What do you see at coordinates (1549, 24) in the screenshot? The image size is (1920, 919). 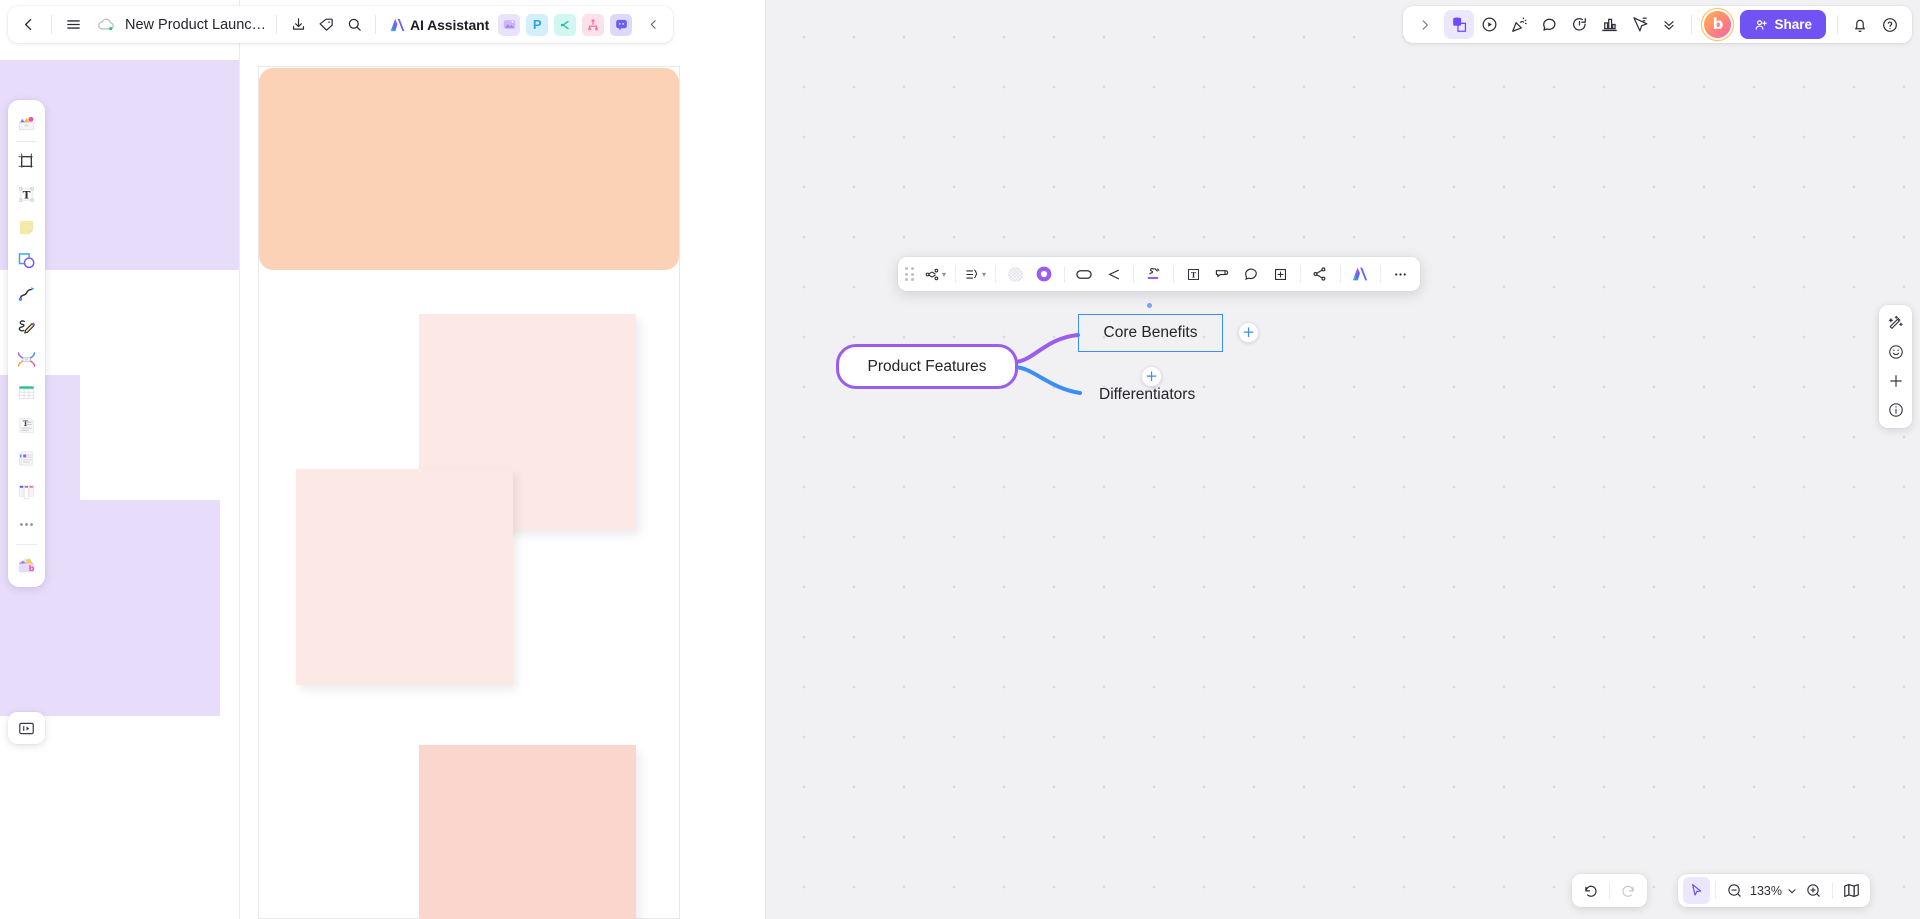 I see `comment-tool-icon` at bounding box center [1549, 24].